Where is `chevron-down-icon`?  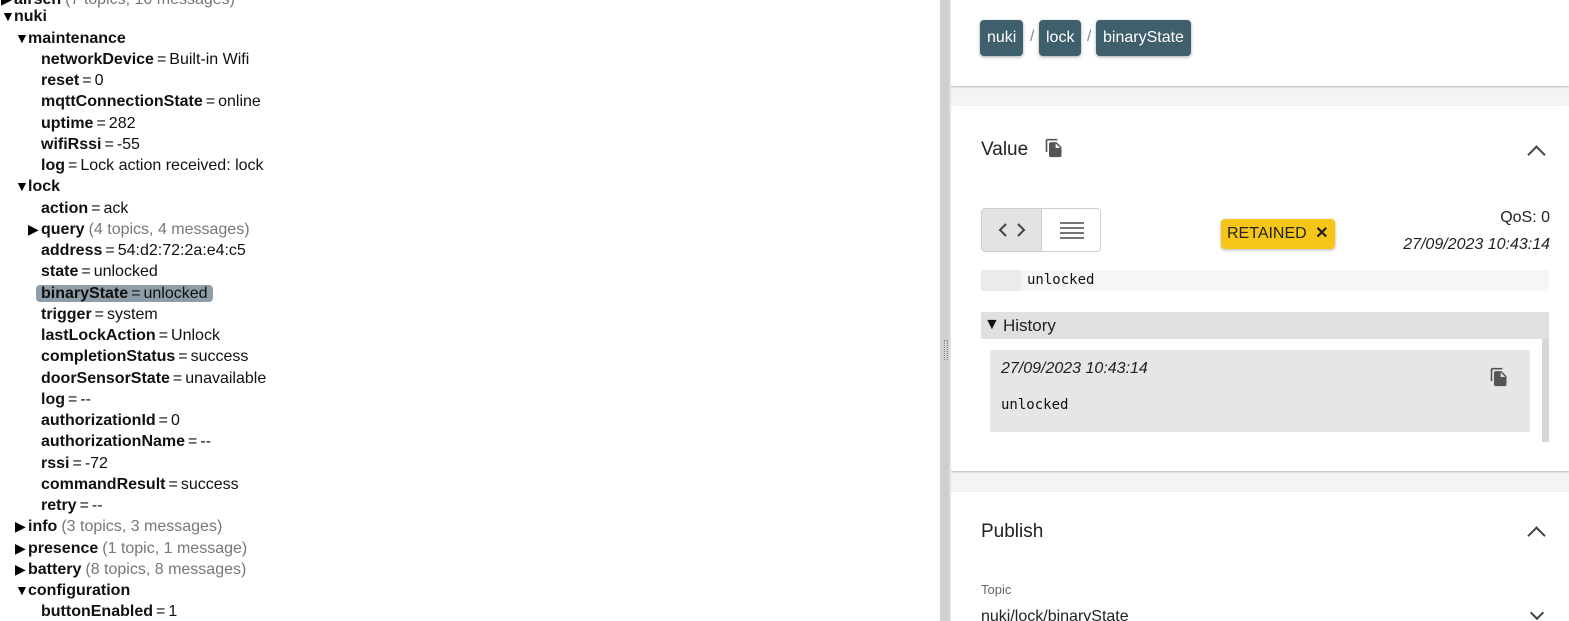 chevron-down-icon is located at coordinates (1537, 613).